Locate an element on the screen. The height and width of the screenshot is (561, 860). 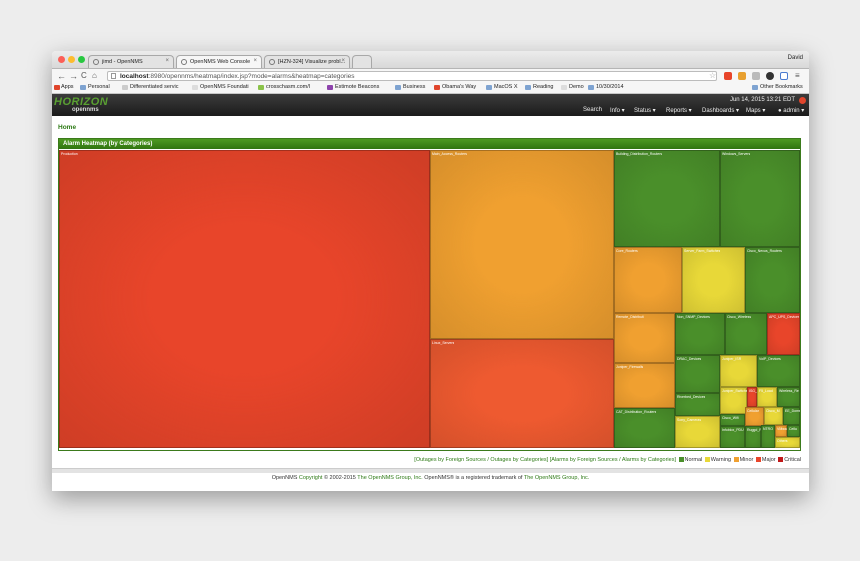
heatmap-cell: DRAC_Devices is located at coordinates (697, 374).